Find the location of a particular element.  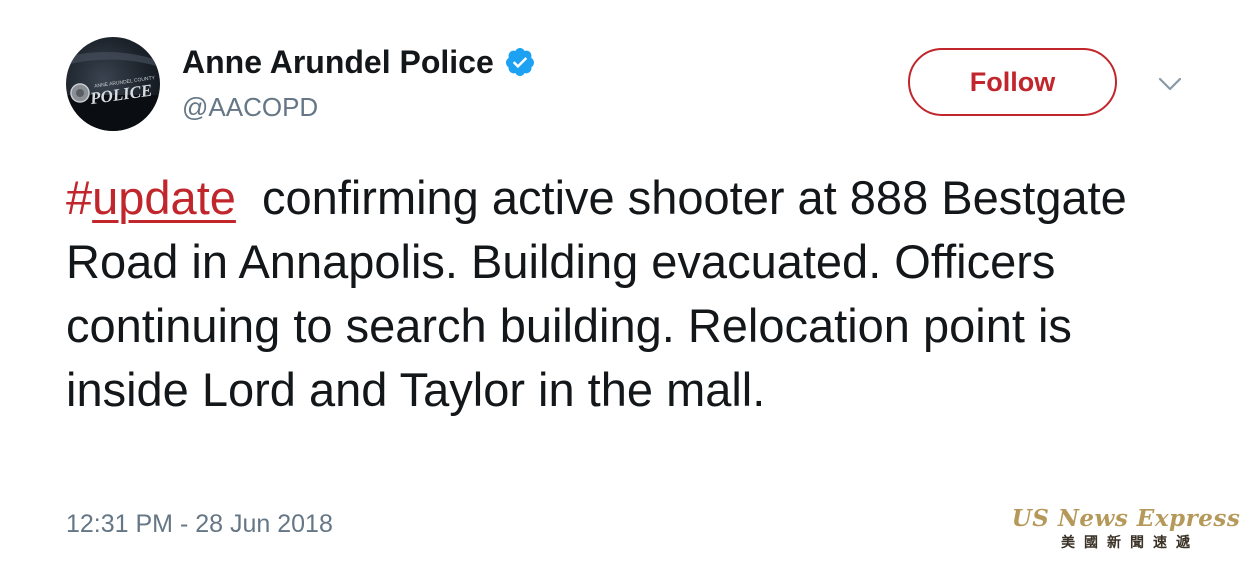

verified-badge-icon is located at coordinates (520, 62).